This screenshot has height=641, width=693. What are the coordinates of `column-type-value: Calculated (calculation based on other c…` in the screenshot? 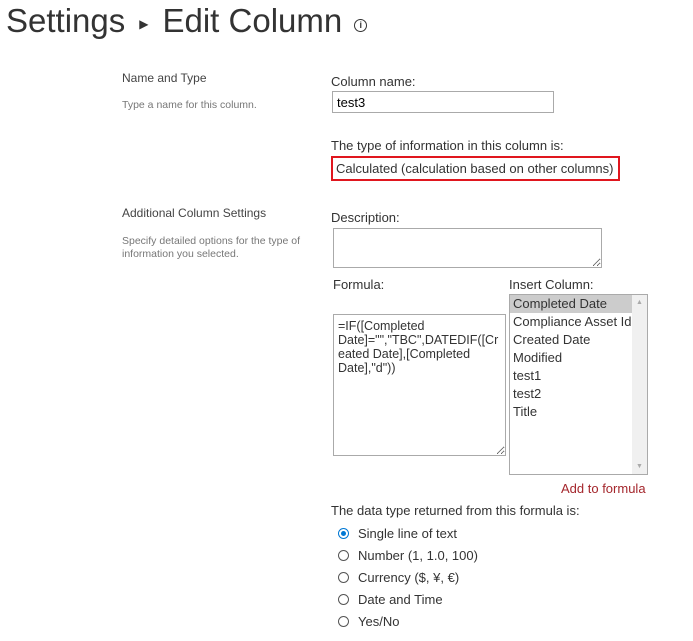 It's located at (475, 168).